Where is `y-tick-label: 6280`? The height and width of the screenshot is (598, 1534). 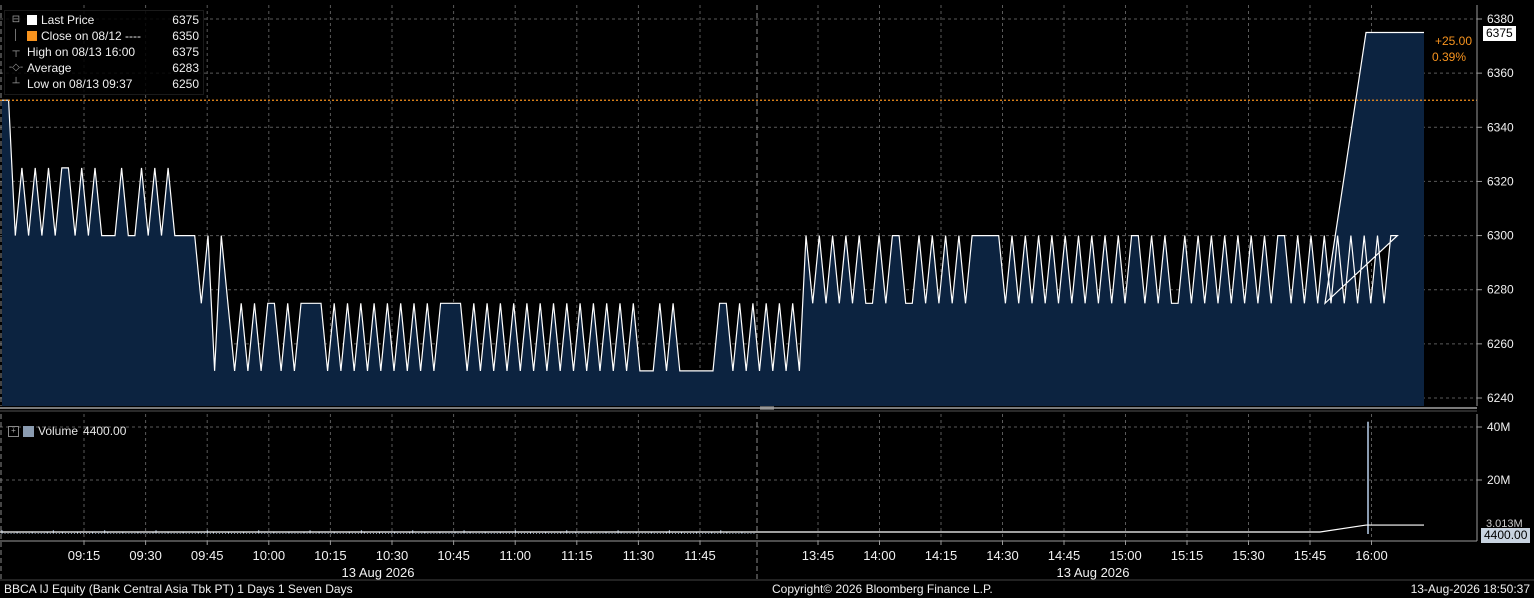 y-tick-label: 6280 is located at coordinates (1500, 290).